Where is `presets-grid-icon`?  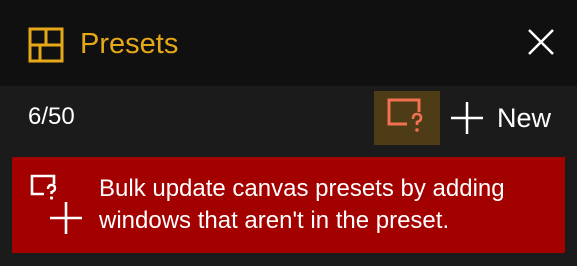
presets-grid-icon is located at coordinates (46, 45).